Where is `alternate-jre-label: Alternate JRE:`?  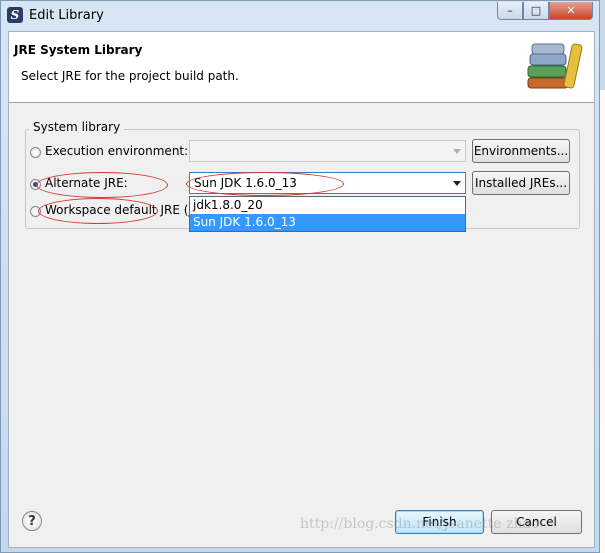 alternate-jre-label: Alternate JRE: is located at coordinates (86, 183).